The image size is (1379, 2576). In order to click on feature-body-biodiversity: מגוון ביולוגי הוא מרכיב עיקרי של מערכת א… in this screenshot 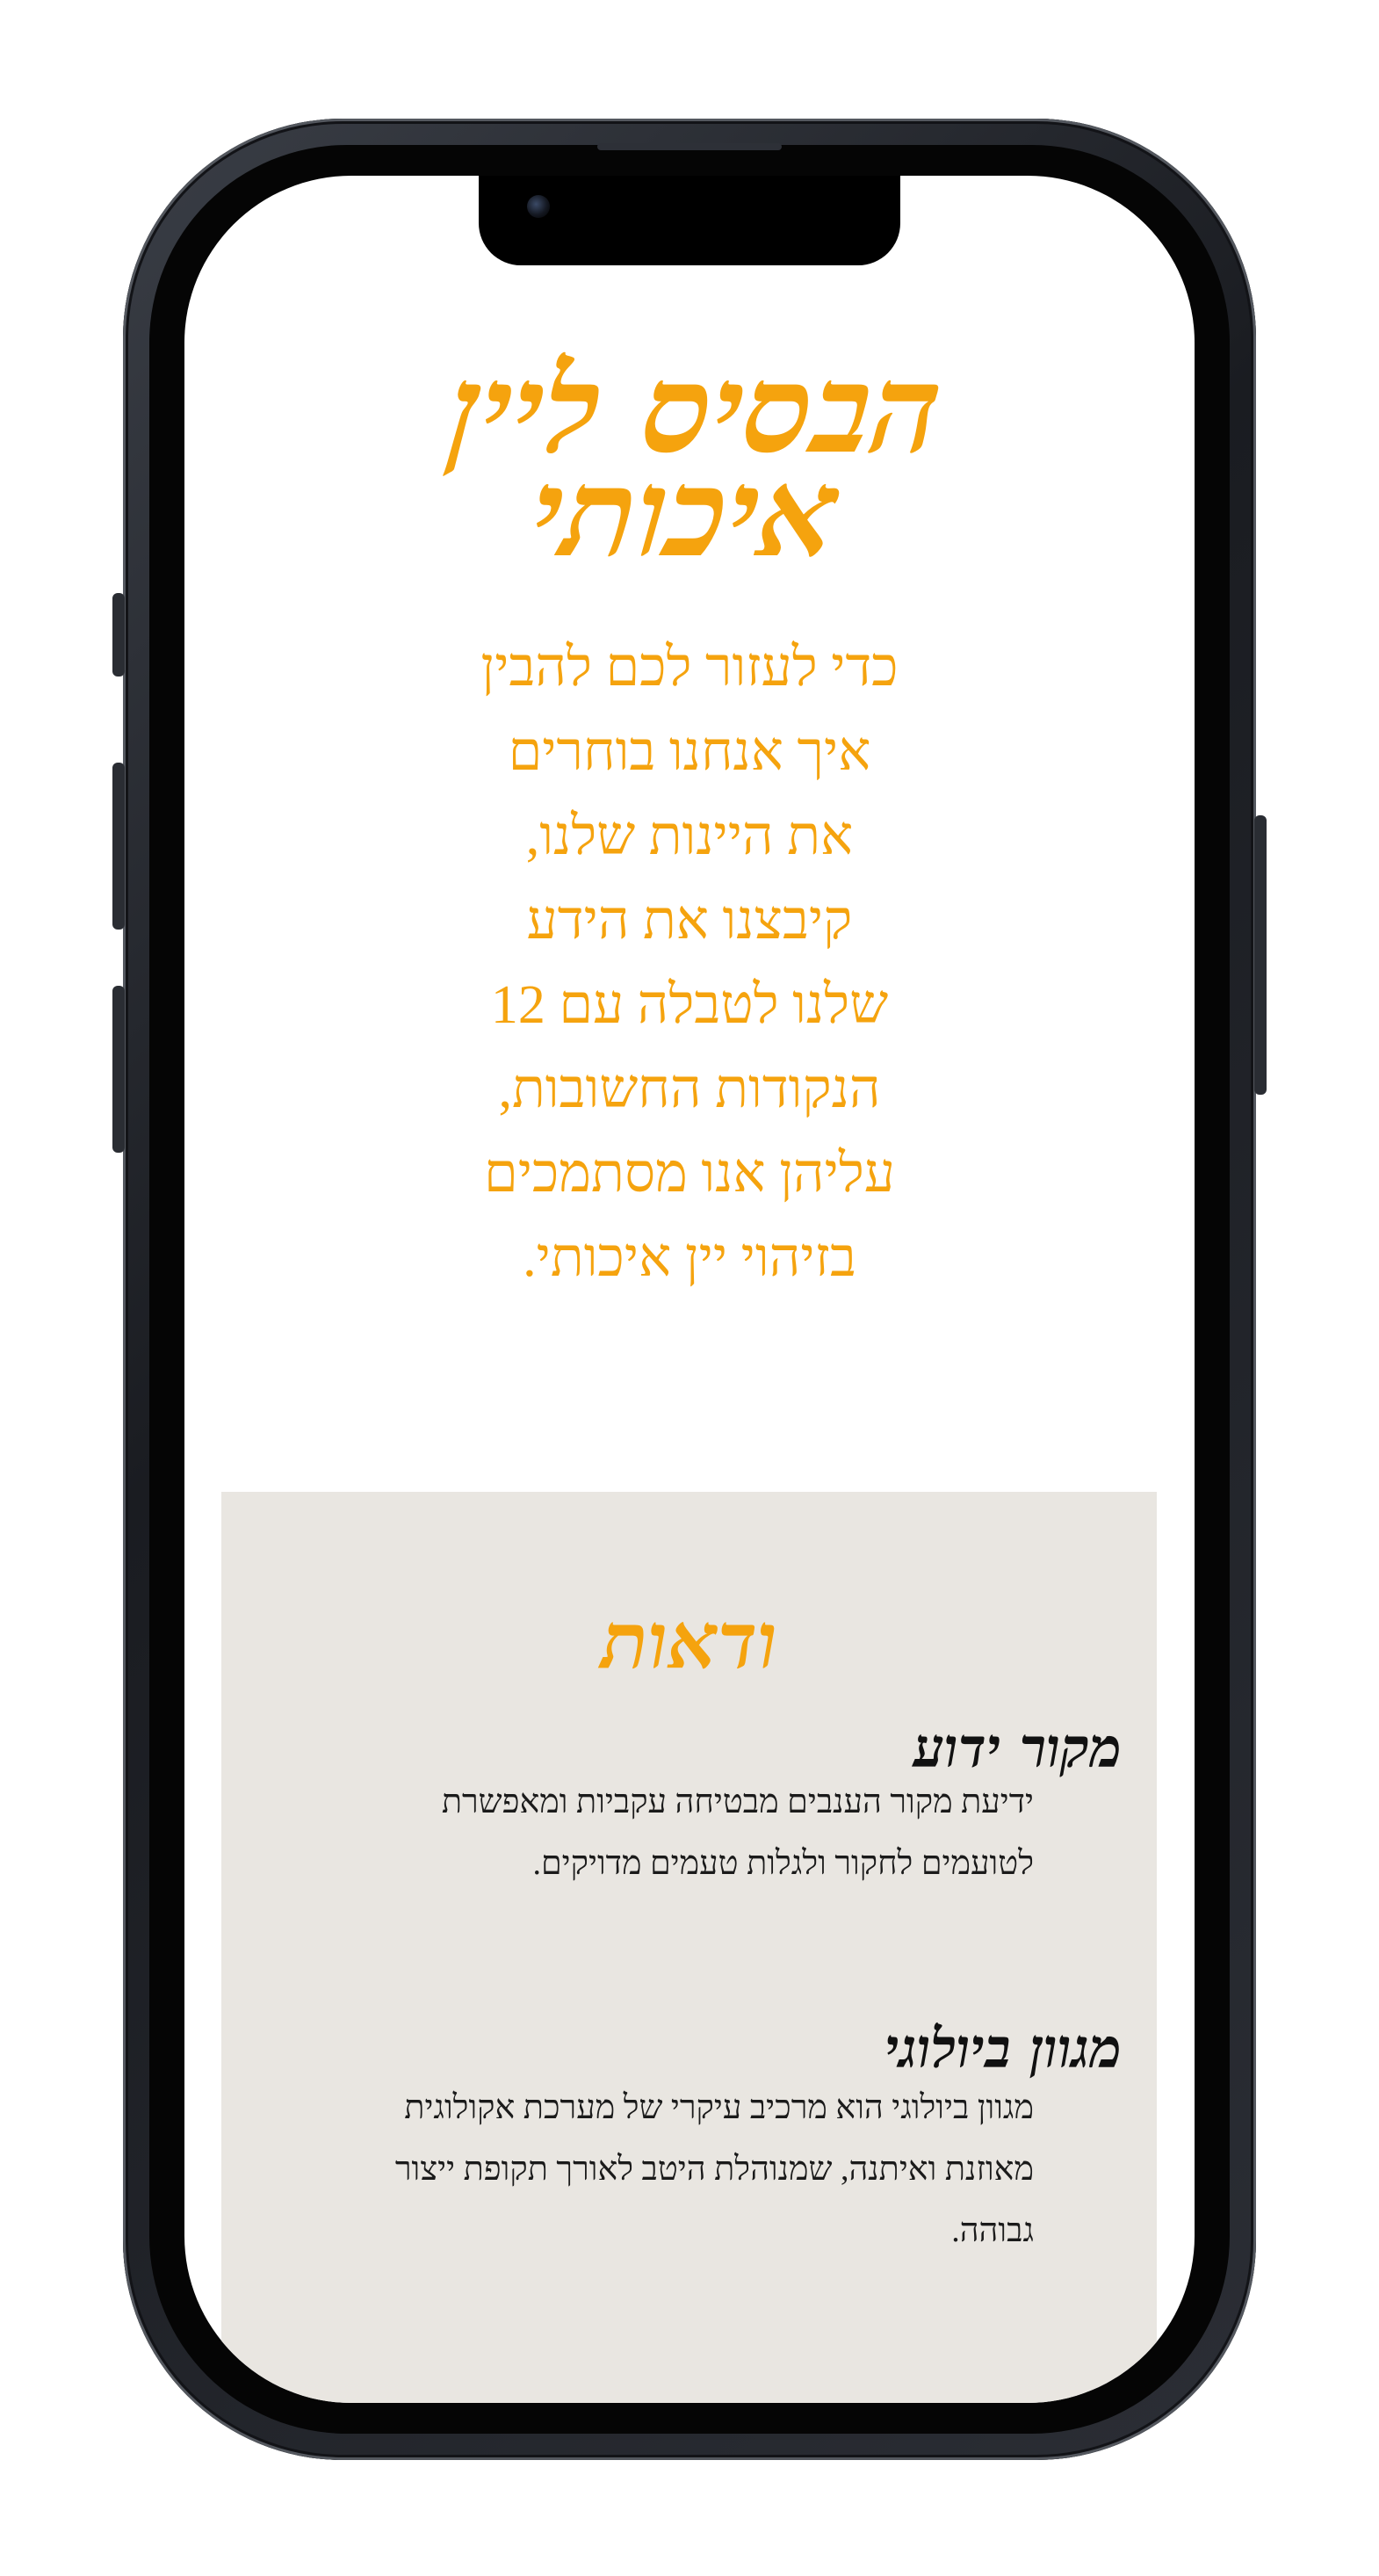, I will do `click(714, 2169)`.